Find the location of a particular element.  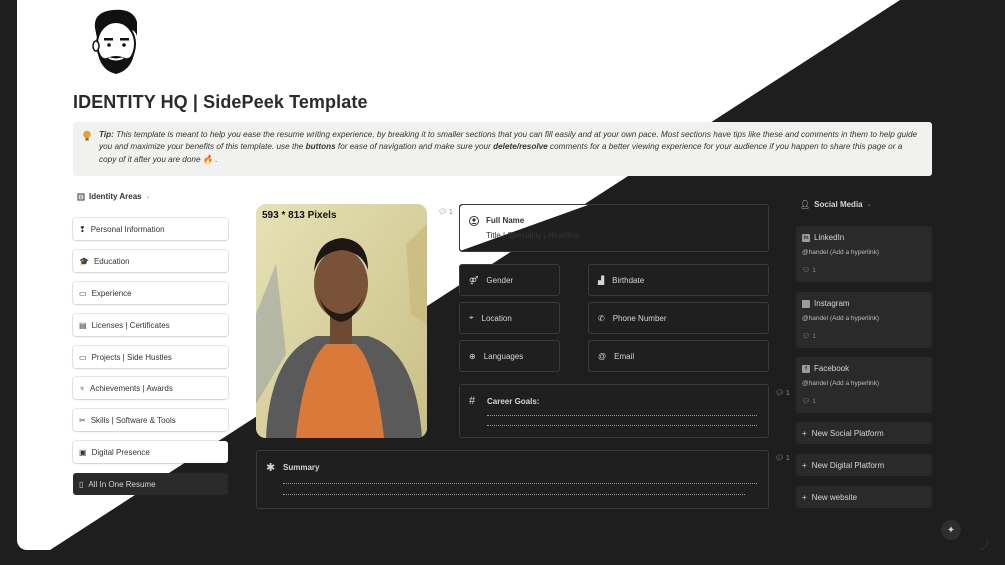

location-label: Location is located at coordinates (496, 318).